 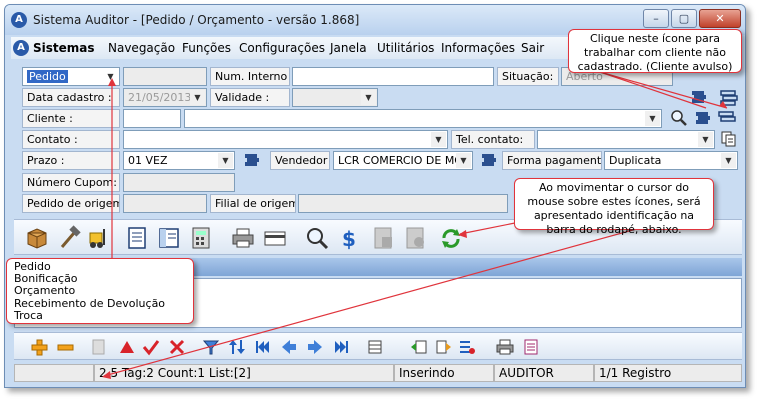 I want to click on situacao-label: Situação:, so click(x=528, y=76).